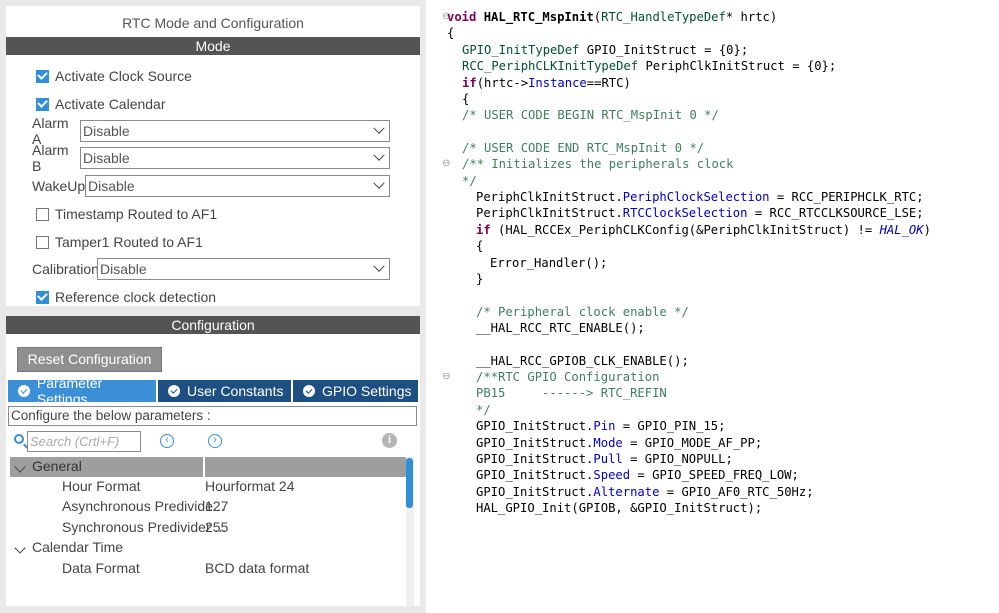 The image size is (999, 613). What do you see at coordinates (927, 230) in the screenshot?
I see `code-text: )` at bounding box center [927, 230].